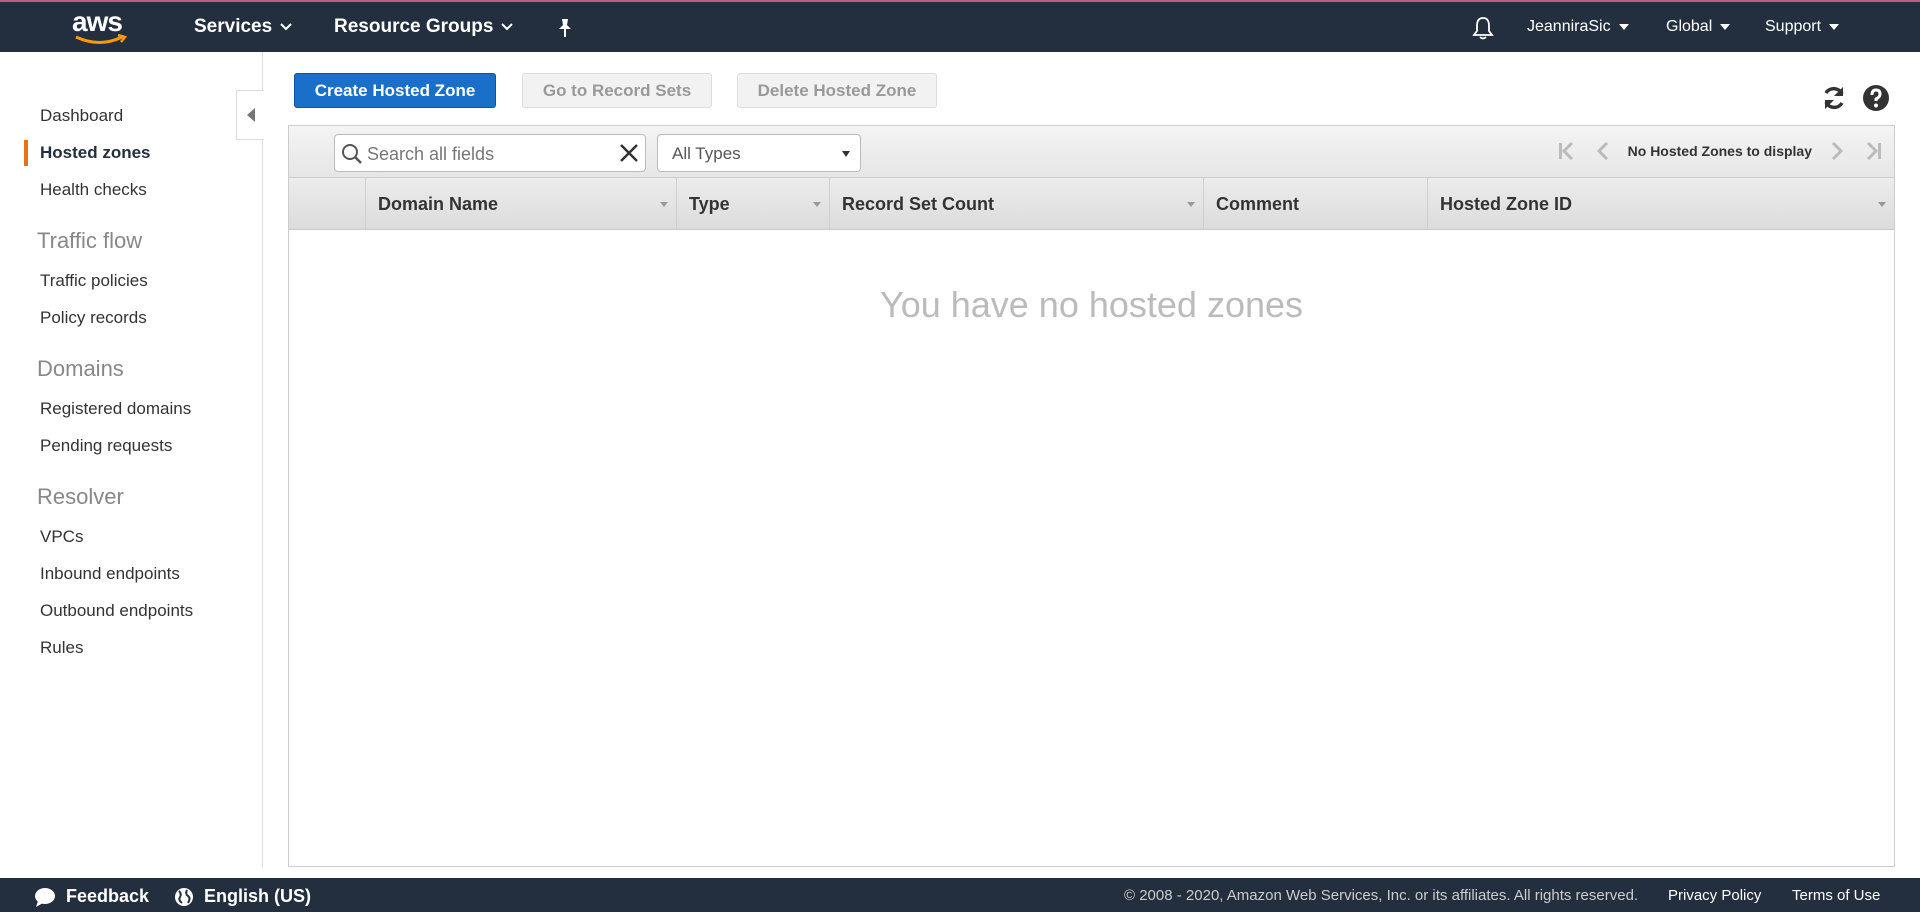 The image size is (1920, 912). Describe the element at coordinates (709, 204) in the screenshot. I see `column-label: Type` at that location.